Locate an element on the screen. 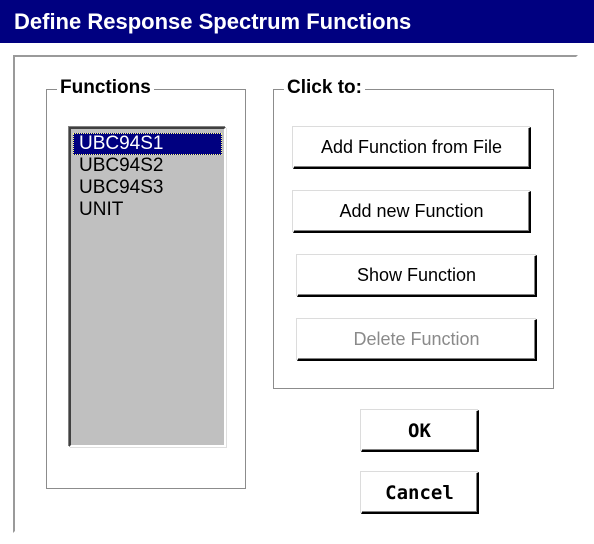 The image size is (594, 544). functions-group-label: Functions is located at coordinates (105, 88).